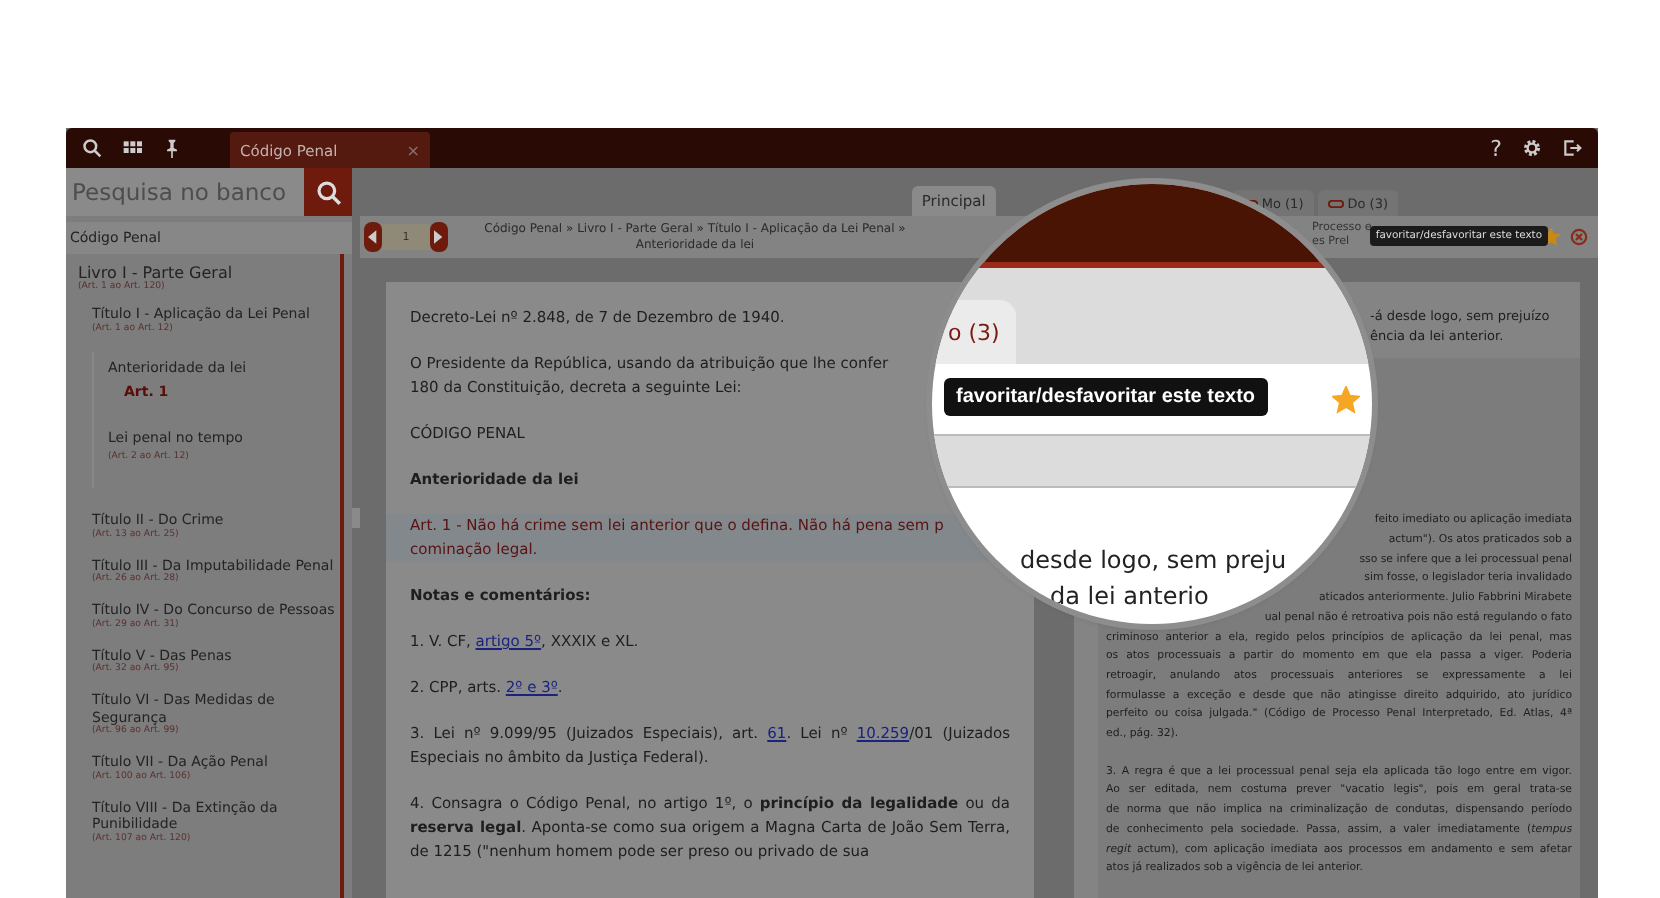 The width and height of the screenshot is (1660, 898). Describe the element at coordinates (1153, 560) in the screenshot. I see `document-text: desde logo, sem preju` at that location.